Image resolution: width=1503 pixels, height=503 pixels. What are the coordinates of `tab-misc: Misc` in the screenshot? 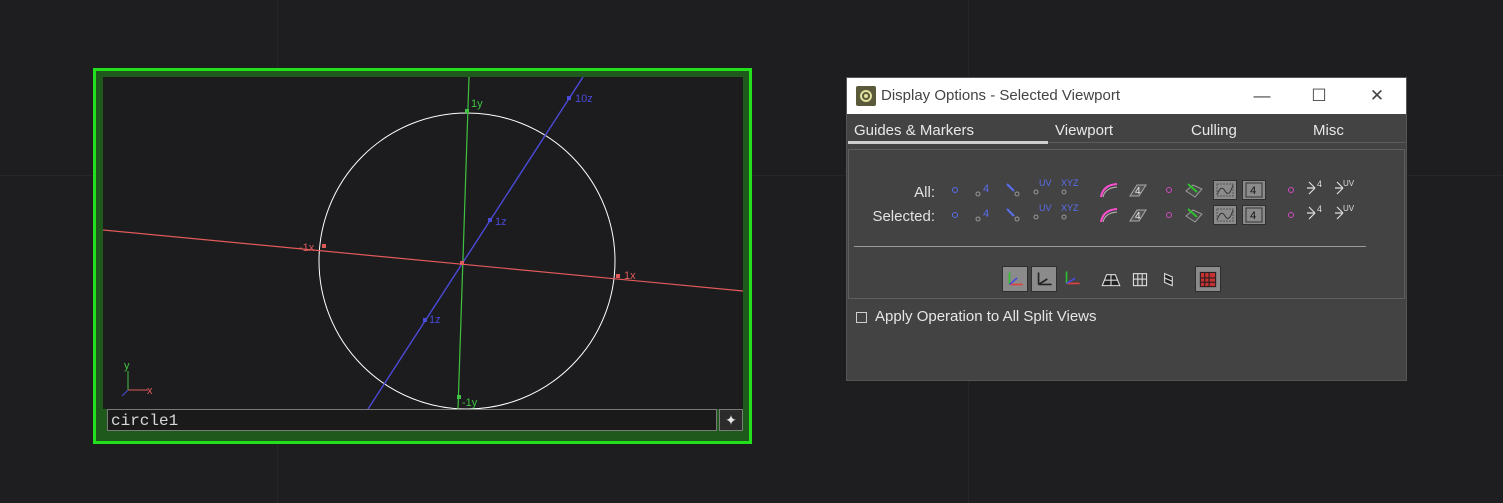 It's located at (1328, 130).